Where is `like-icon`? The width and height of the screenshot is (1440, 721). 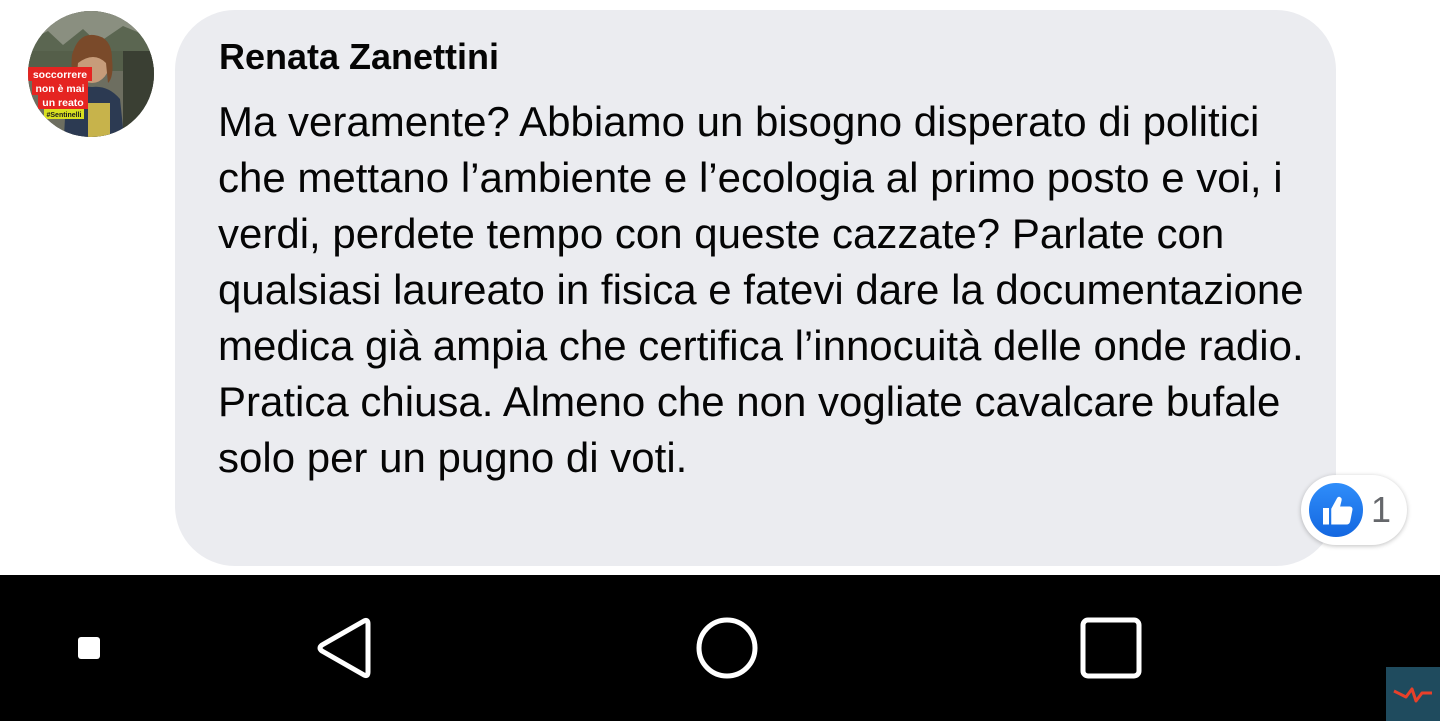 like-icon is located at coordinates (1336, 510).